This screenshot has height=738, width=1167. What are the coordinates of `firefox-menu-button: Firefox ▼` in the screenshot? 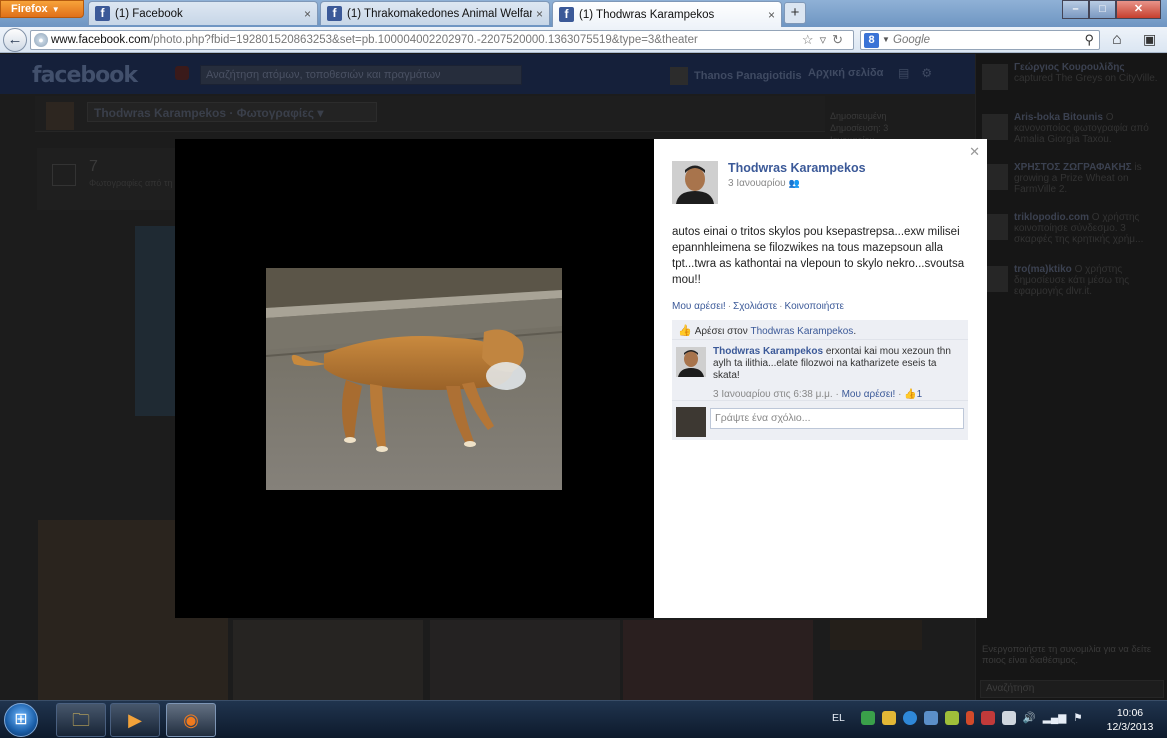 It's located at (42, 9).